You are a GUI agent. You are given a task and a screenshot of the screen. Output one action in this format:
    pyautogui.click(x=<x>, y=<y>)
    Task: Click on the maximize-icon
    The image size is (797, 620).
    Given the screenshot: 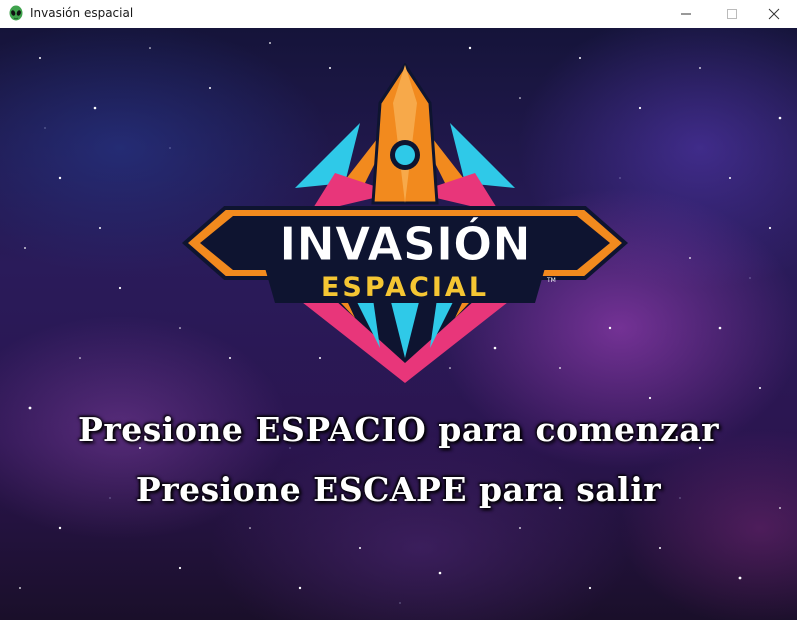 What is the action you would take?
    pyautogui.click(x=732, y=14)
    